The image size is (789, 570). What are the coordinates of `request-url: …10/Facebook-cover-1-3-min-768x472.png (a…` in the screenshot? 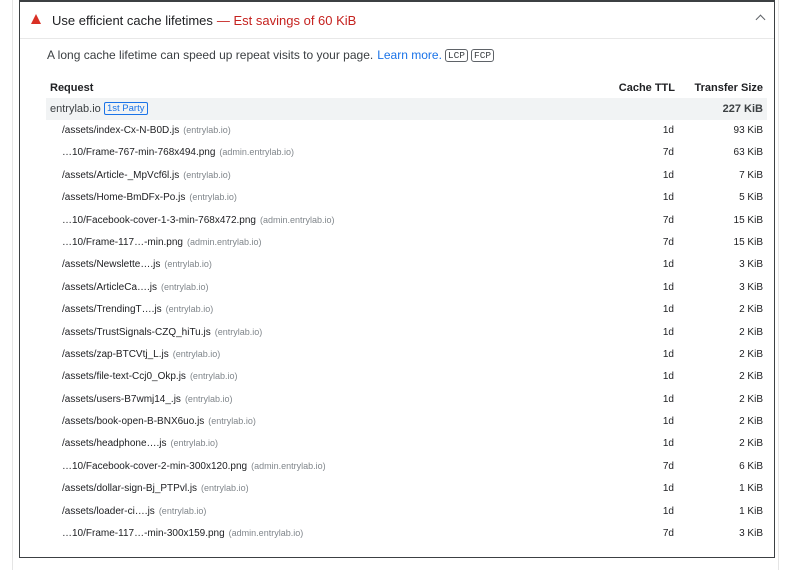 It's located at (198, 220).